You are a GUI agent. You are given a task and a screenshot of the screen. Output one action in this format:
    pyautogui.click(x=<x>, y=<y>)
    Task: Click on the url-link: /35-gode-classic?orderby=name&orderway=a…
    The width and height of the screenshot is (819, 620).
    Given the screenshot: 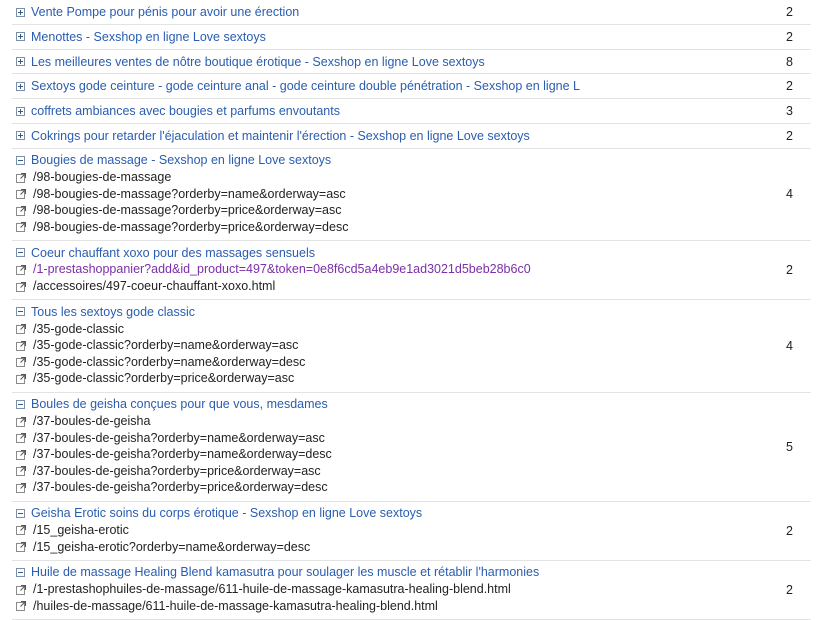 What is the action you would take?
    pyautogui.click(x=165, y=345)
    